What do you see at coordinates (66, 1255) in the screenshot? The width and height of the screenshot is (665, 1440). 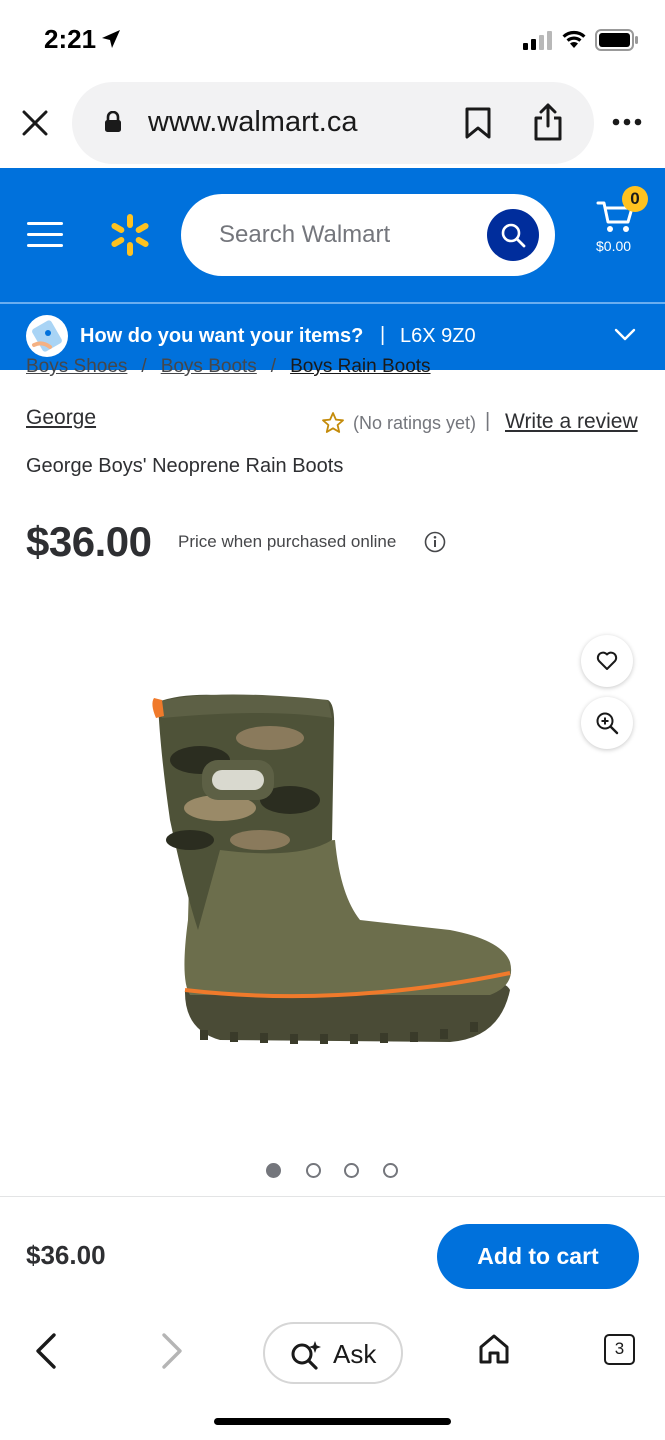 I see `sticky-price: $36.00` at bounding box center [66, 1255].